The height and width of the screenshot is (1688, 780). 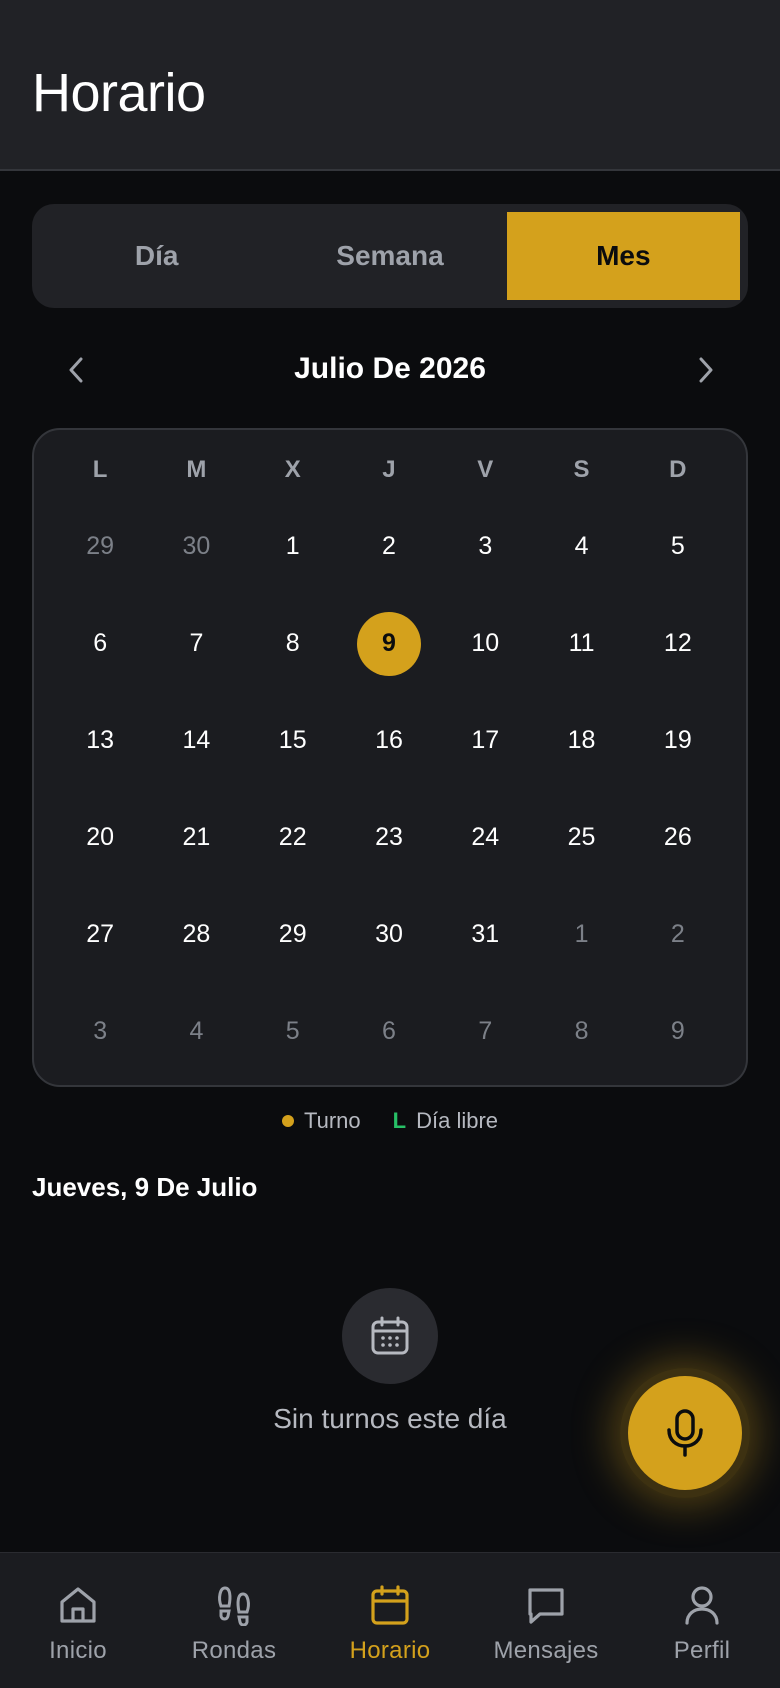 I want to click on calendar-day: 27, so click(x=100, y=934).